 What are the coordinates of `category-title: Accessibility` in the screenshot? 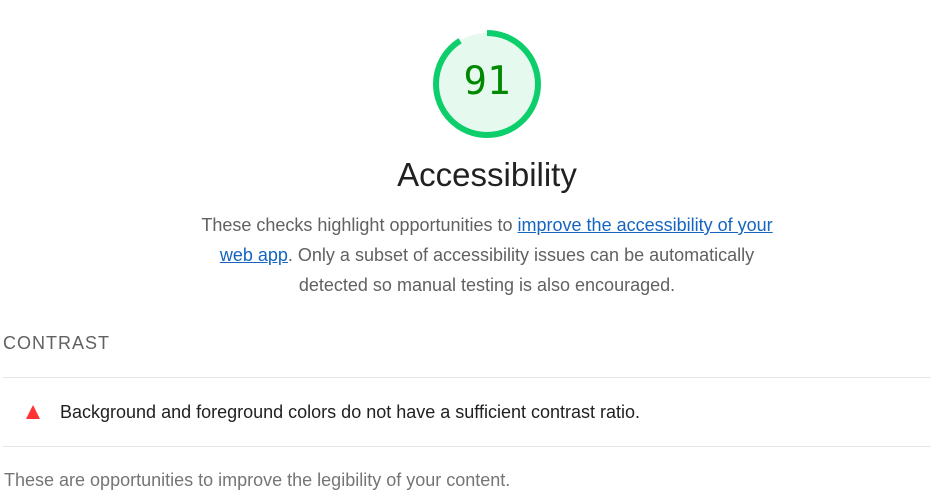 It's located at (487, 174).